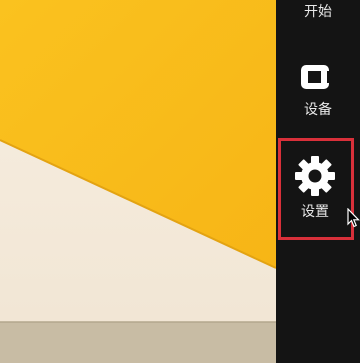  I want to click on charm-settings: 设置, so click(315, 189).